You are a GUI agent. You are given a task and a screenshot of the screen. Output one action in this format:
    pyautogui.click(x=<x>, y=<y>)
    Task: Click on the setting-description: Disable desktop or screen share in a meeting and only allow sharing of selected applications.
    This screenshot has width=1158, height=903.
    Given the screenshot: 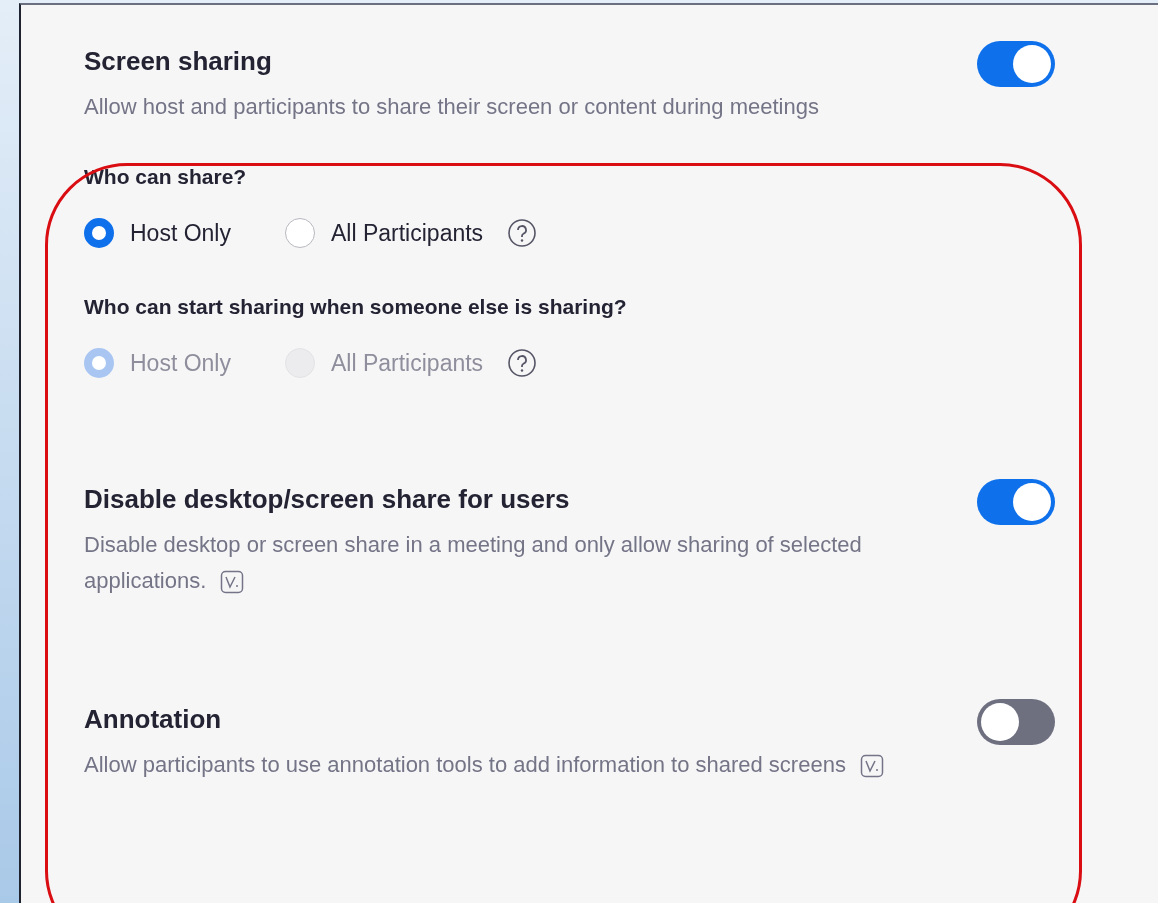 What is the action you would take?
    pyautogui.click(x=473, y=564)
    